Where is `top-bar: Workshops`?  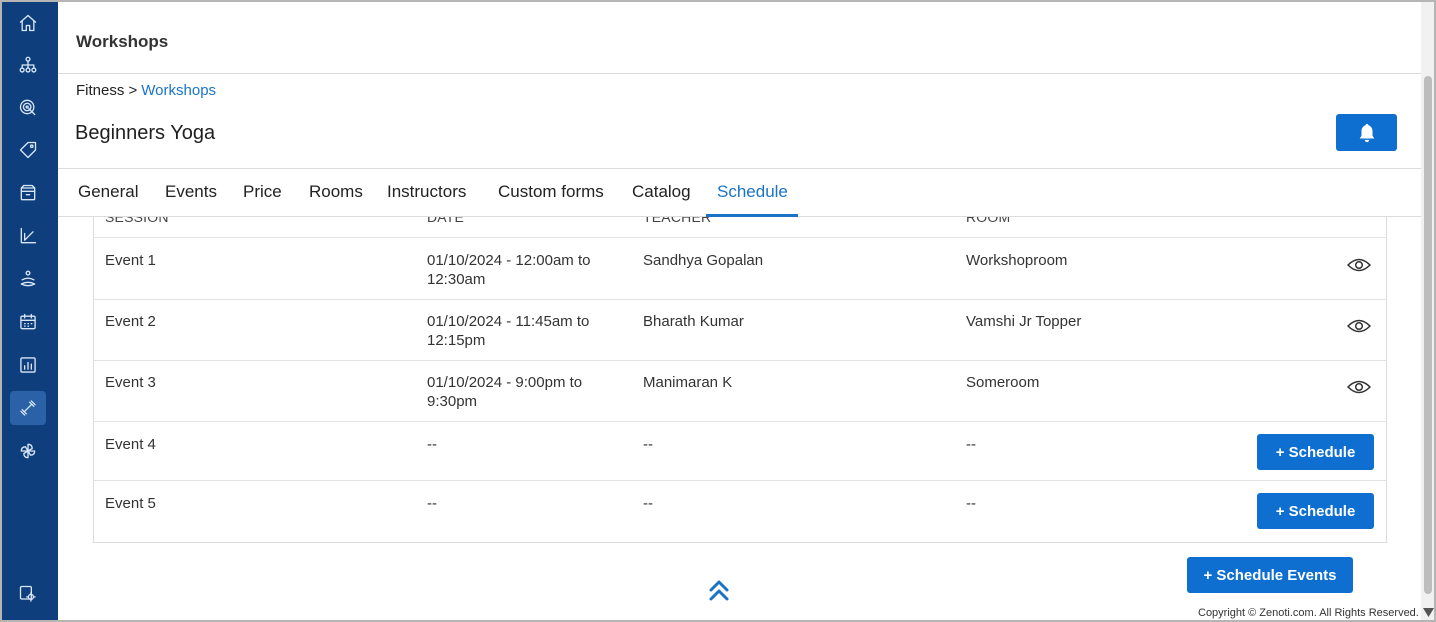
top-bar: Workshops is located at coordinates (739, 42).